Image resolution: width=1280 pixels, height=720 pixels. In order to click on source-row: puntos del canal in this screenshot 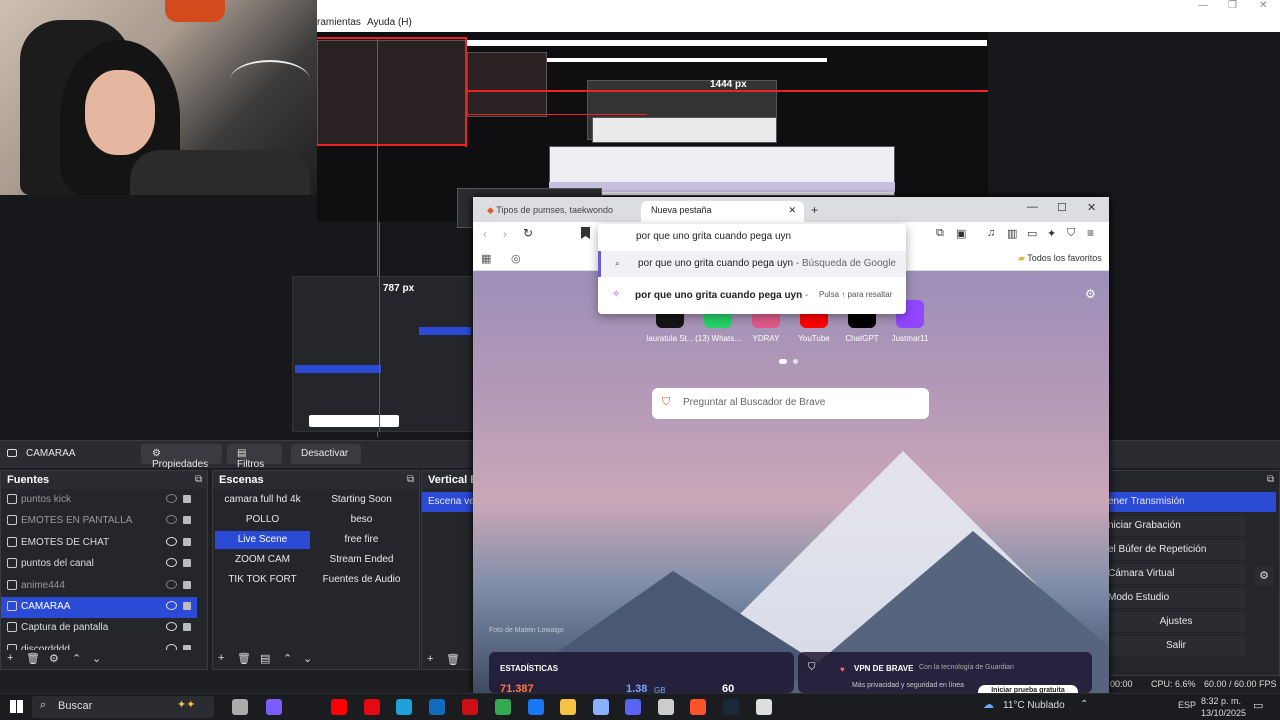, I will do `click(99, 564)`.